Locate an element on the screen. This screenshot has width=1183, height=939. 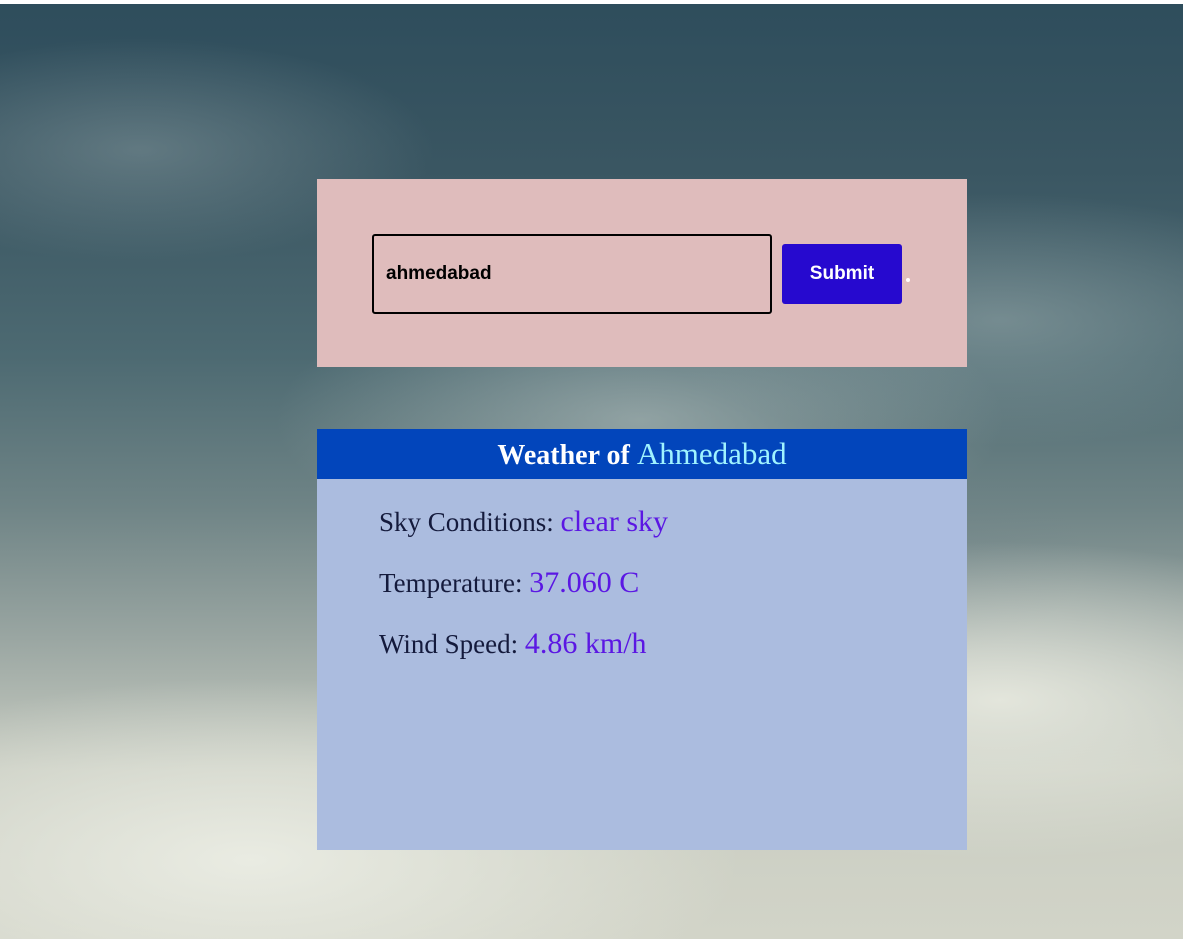
sky-conditions-value: clear sky is located at coordinates (614, 521).